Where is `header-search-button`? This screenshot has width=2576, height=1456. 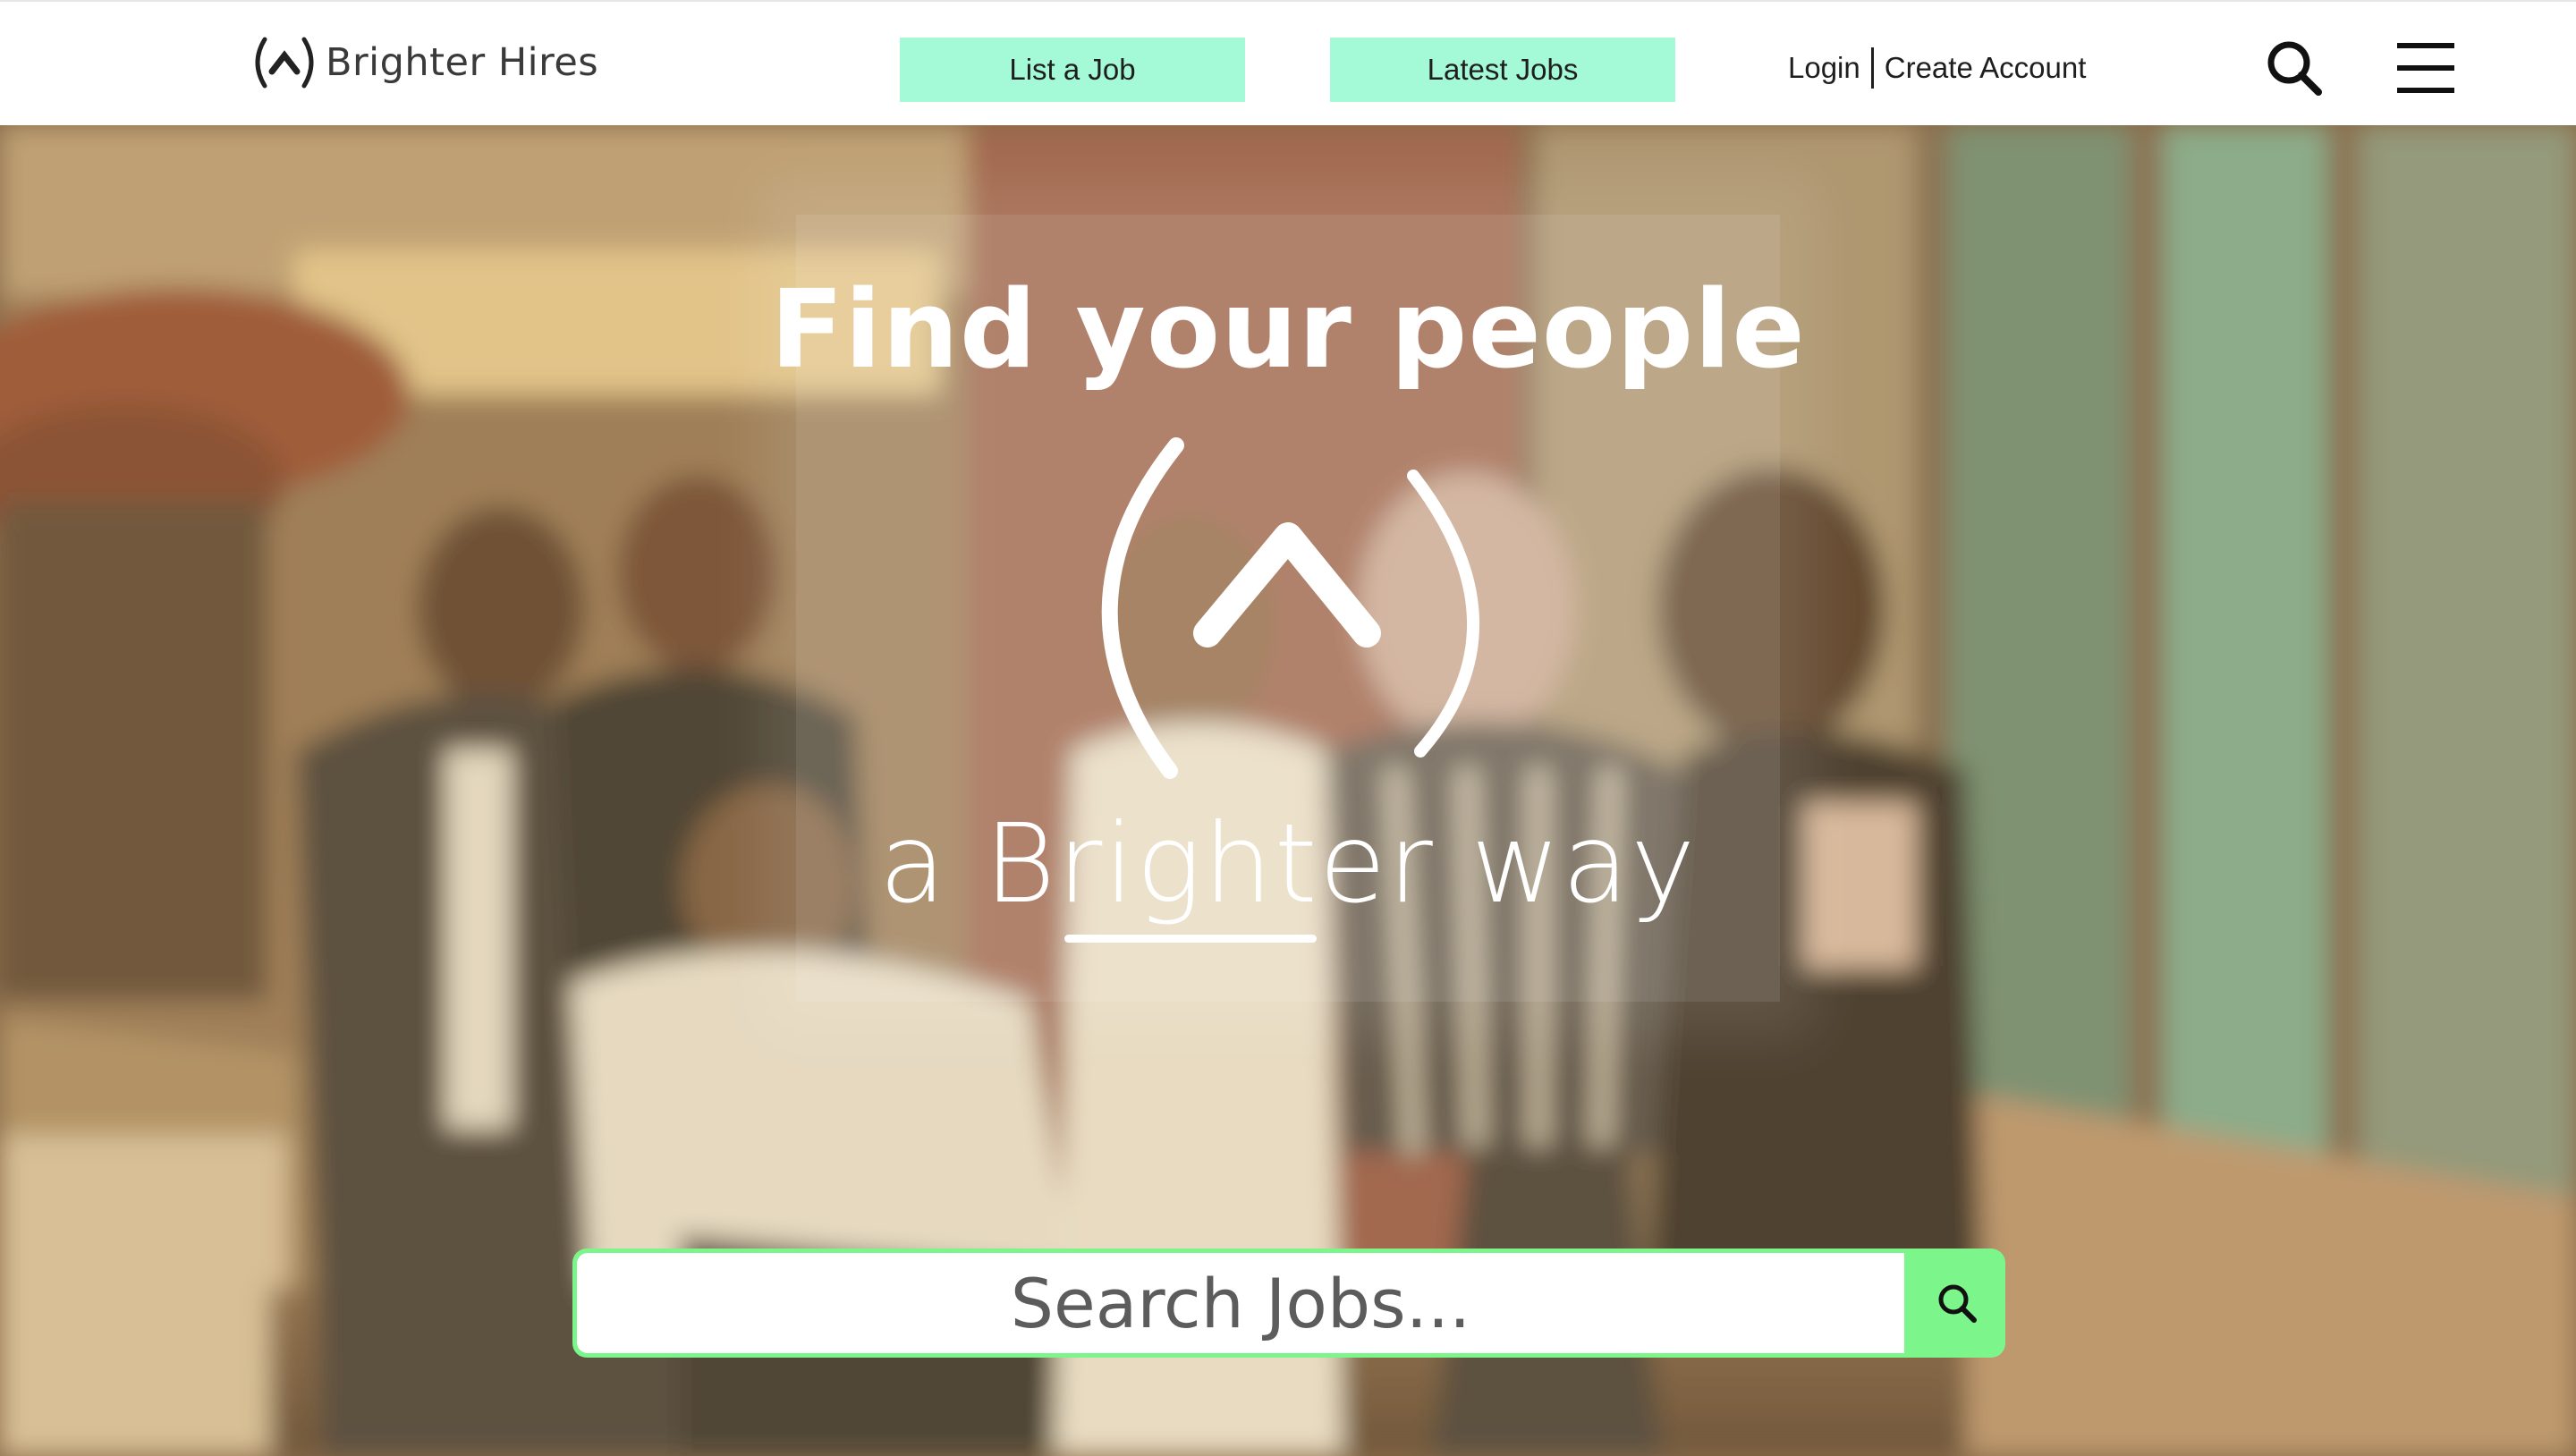
header-search-button is located at coordinates (2294, 68).